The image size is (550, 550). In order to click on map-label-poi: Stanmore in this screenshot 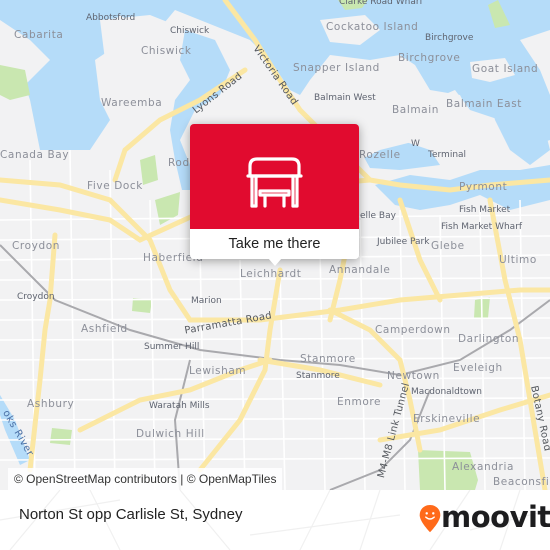, I will do `click(318, 376)`.